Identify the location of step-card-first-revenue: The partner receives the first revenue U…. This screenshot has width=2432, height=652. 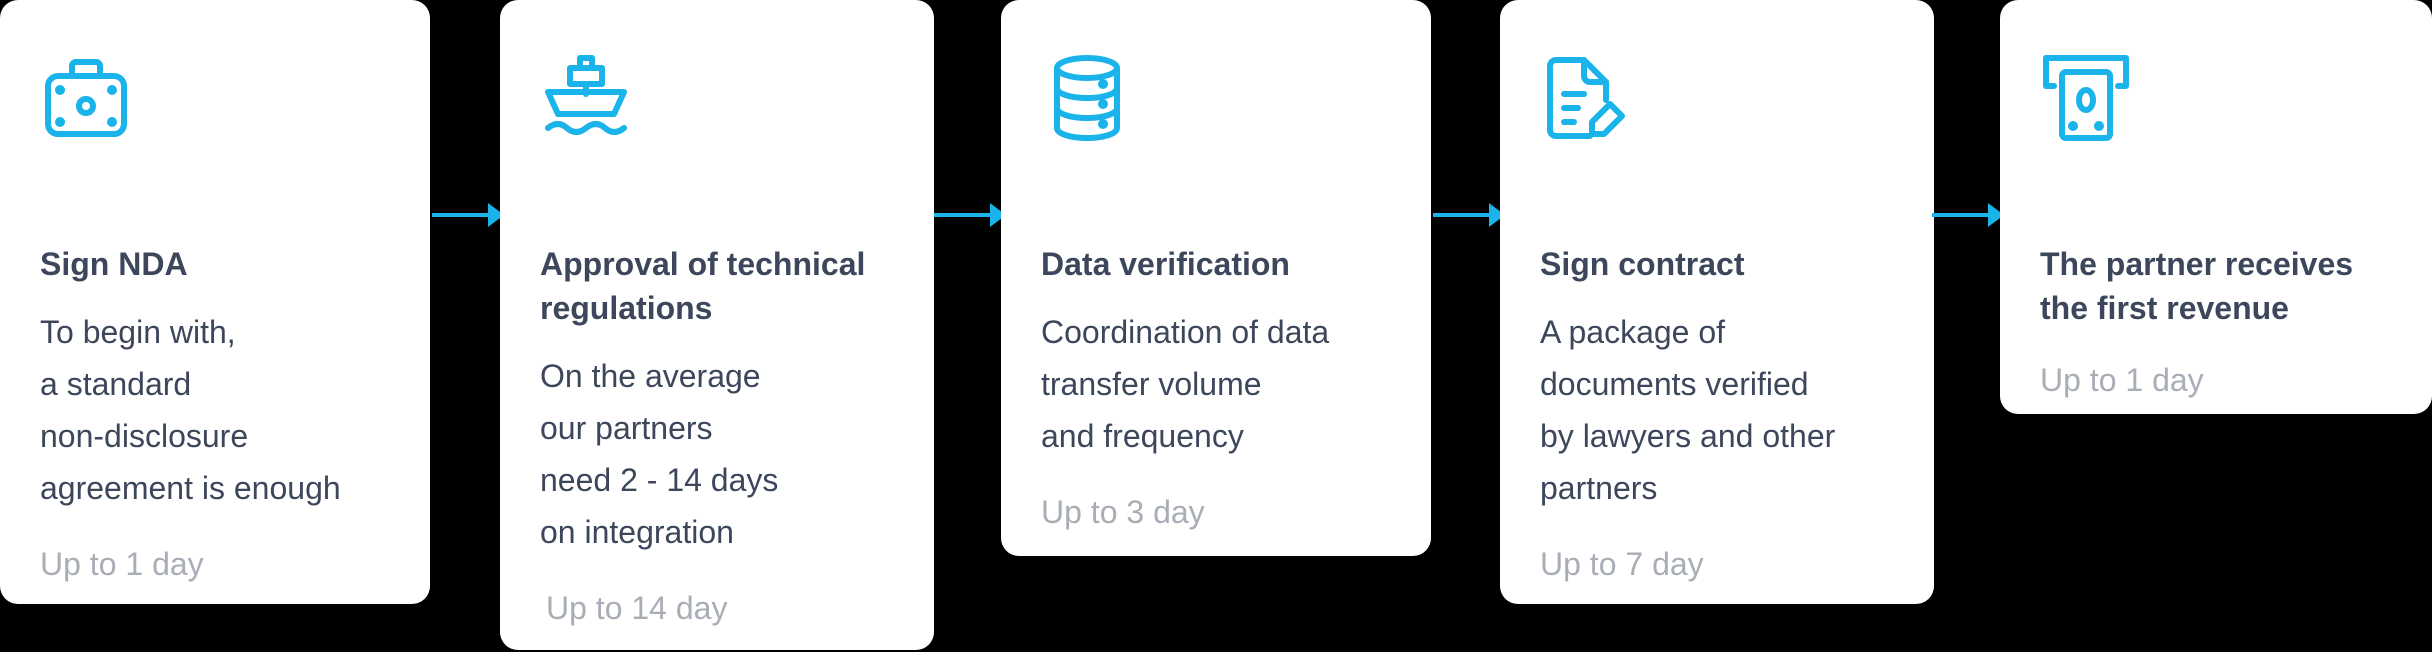
(2216, 207).